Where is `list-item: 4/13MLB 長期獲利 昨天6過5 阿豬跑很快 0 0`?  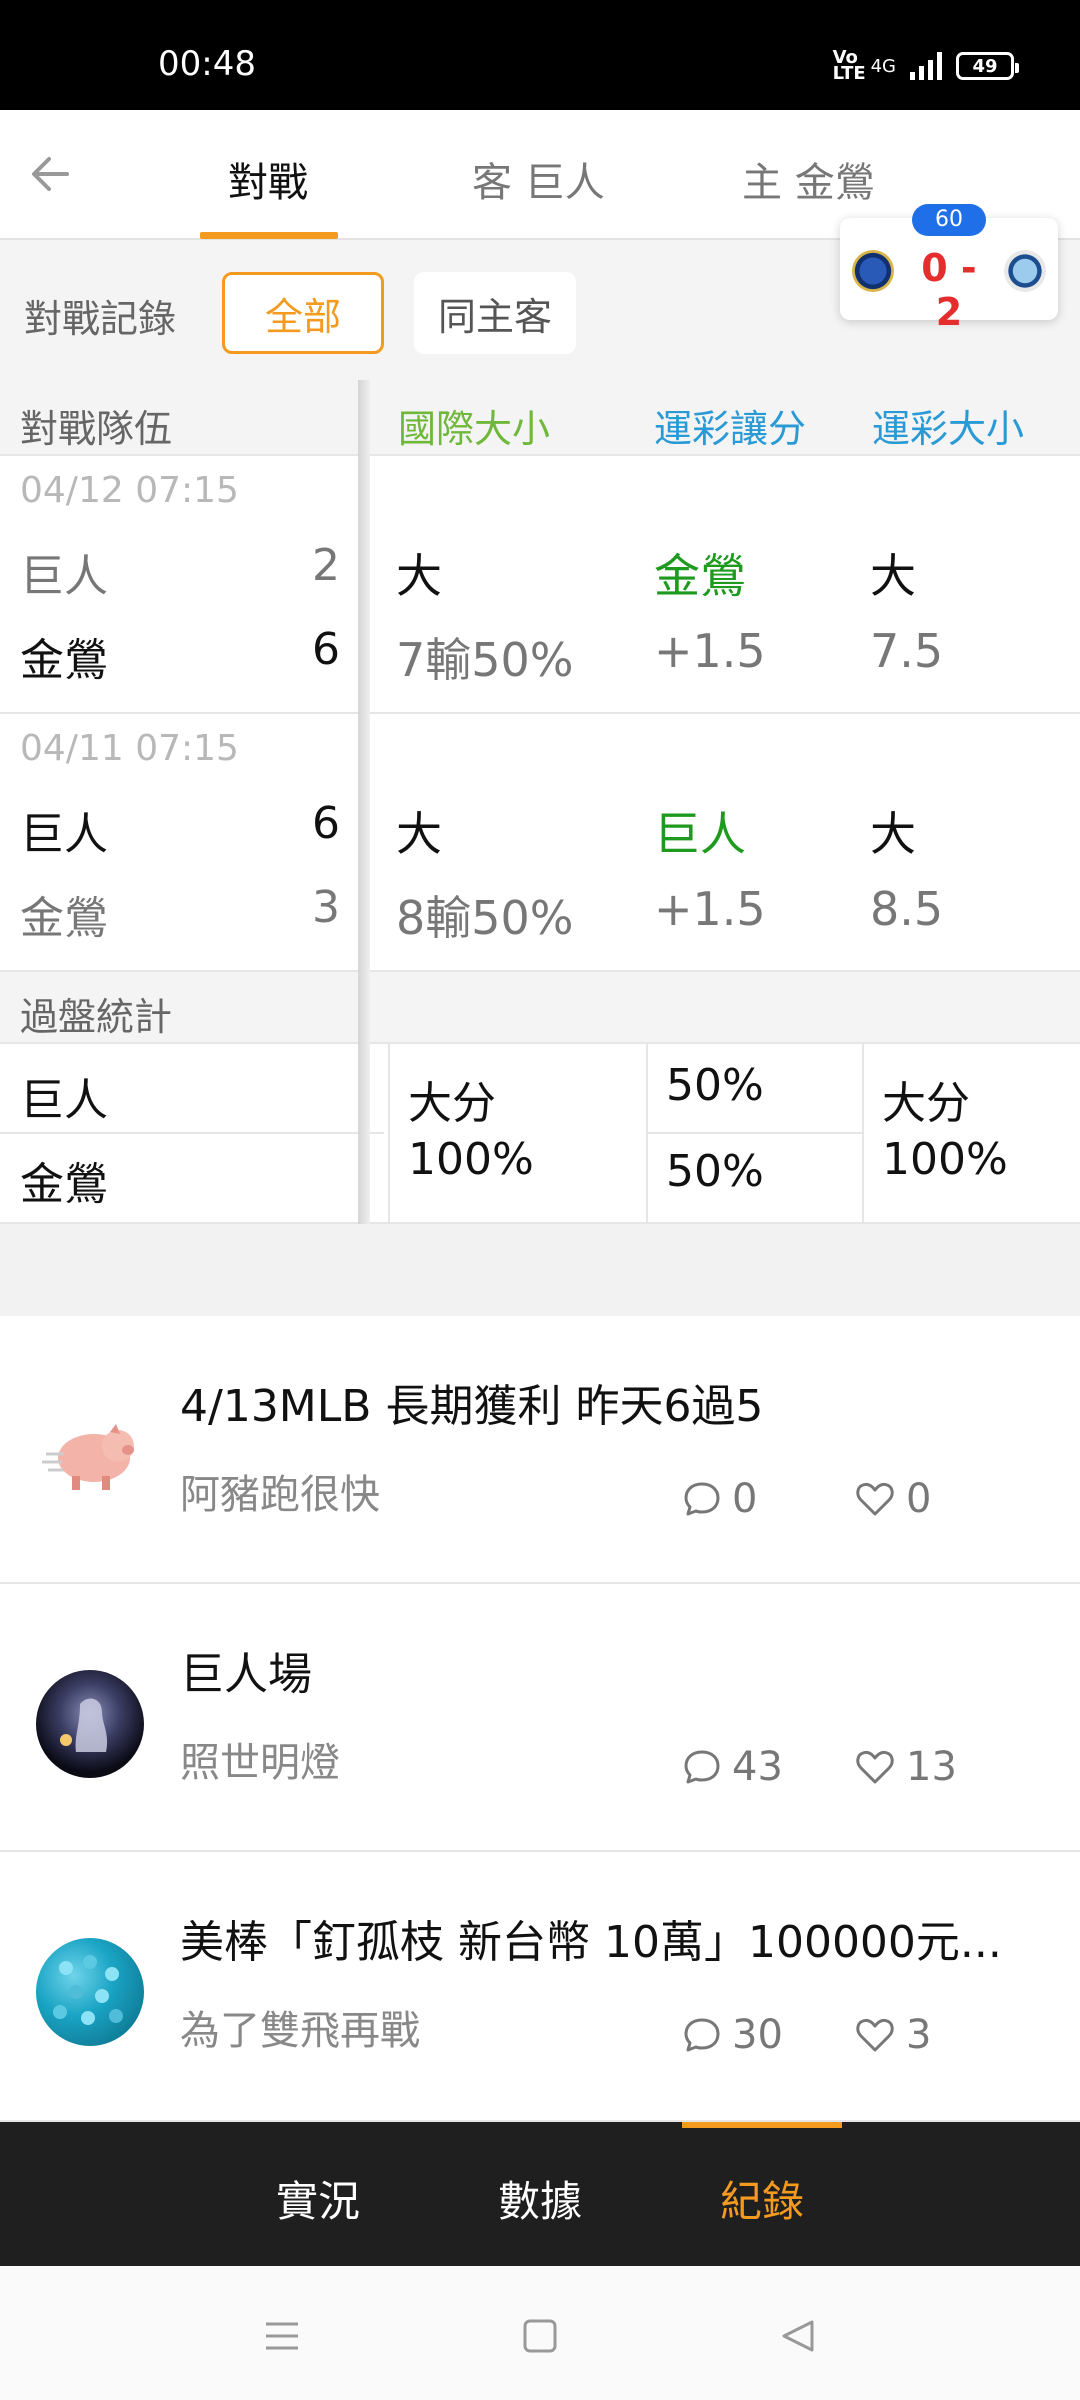 list-item: 4/13MLB 長期獲利 昨天6過5 阿豬跑很快 0 0 is located at coordinates (540, 1450).